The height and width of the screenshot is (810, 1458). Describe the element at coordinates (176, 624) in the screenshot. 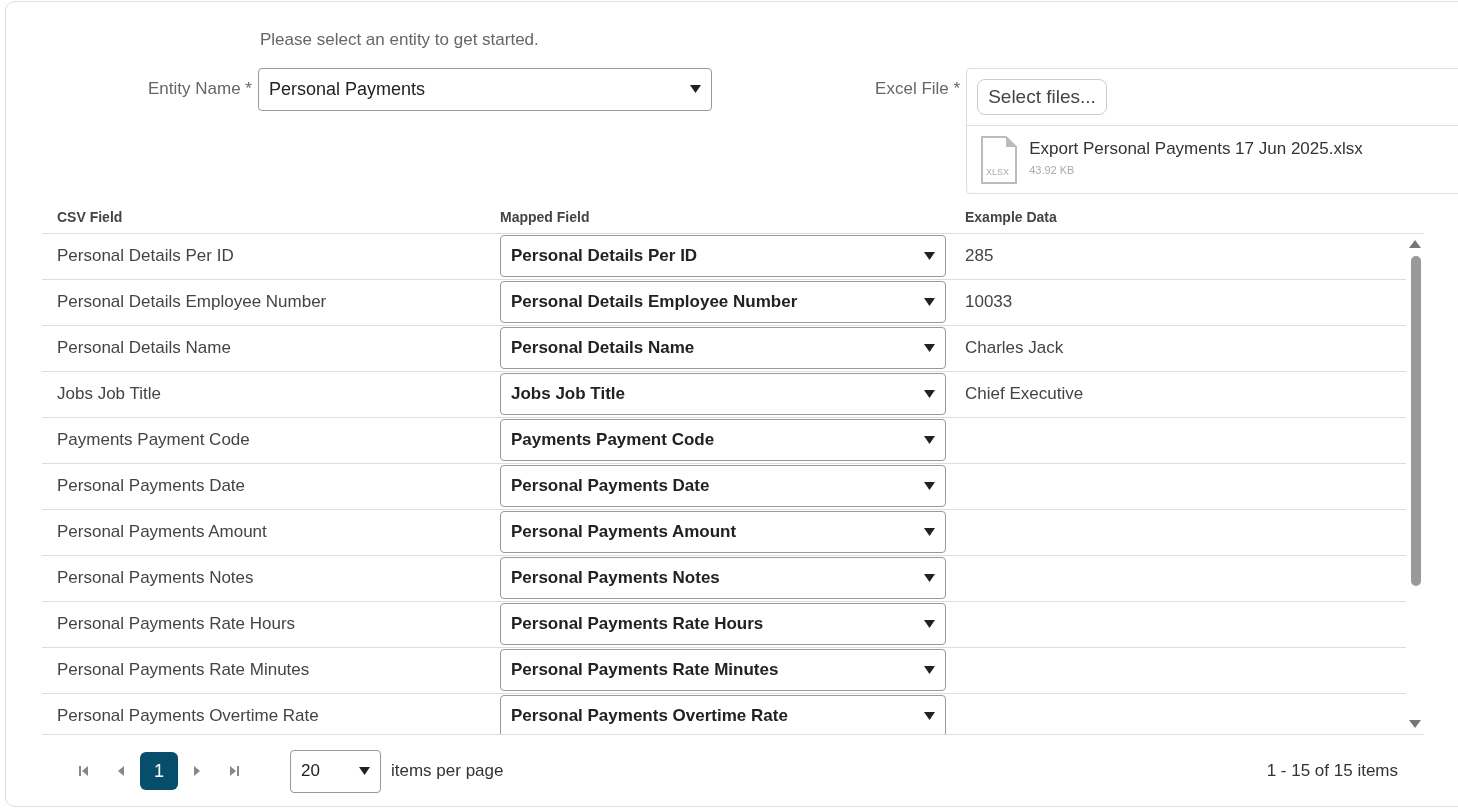

I see `table-cell-text: Personal Payments Rate Hours` at that location.